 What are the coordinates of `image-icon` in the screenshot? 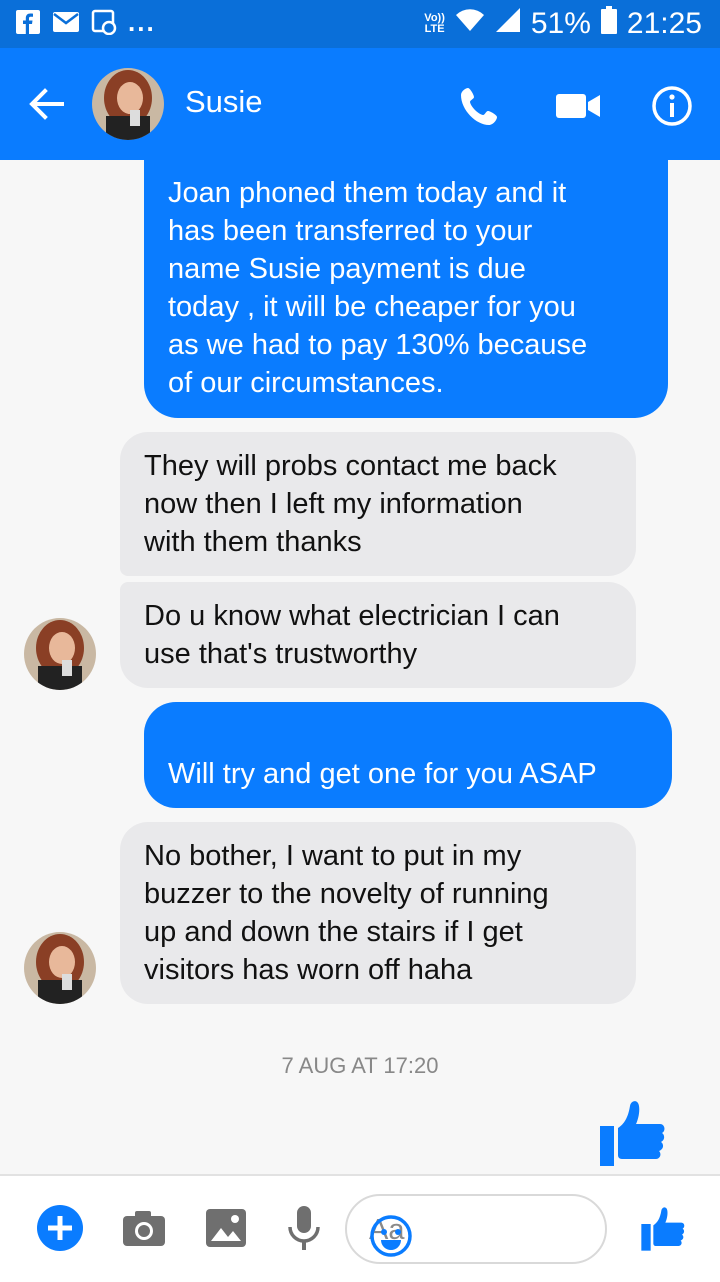 It's located at (227, 1228).